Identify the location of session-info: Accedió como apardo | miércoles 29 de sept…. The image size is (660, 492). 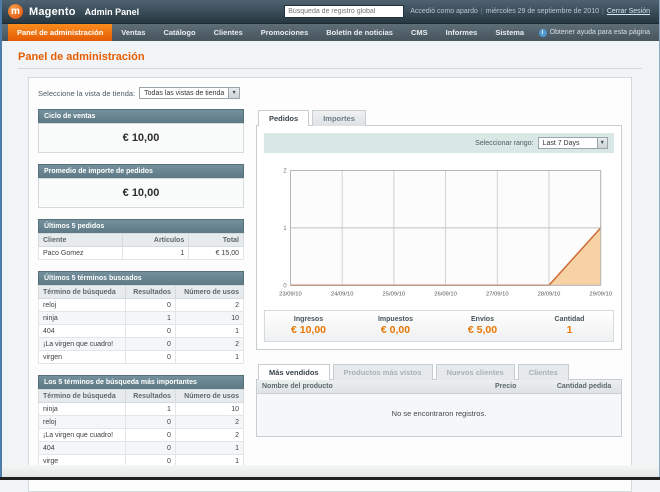
(530, 11).